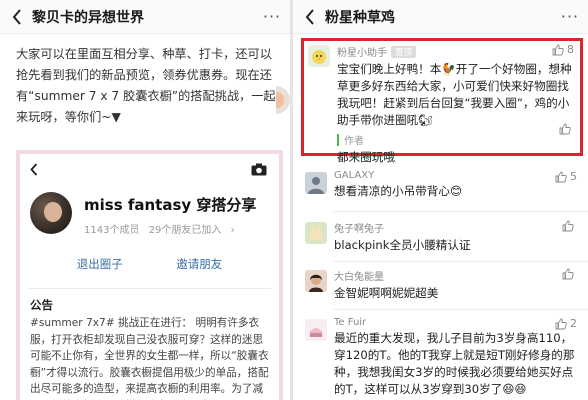 This screenshot has width=588, height=400. Describe the element at coordinates (573, 323) in the screenshot. I see `like-count: 2` at that location.